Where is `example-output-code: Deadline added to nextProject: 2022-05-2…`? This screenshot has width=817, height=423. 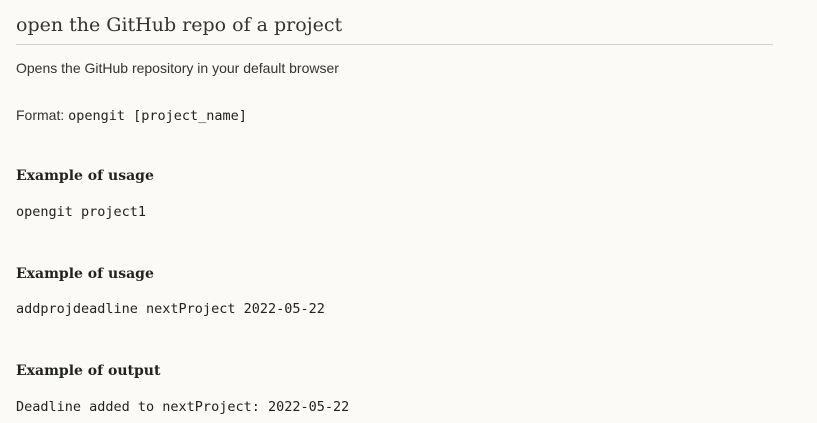
example-output-code: Deadline added to nextProject: 2022-05-2… is located at coordinates (183, 407).